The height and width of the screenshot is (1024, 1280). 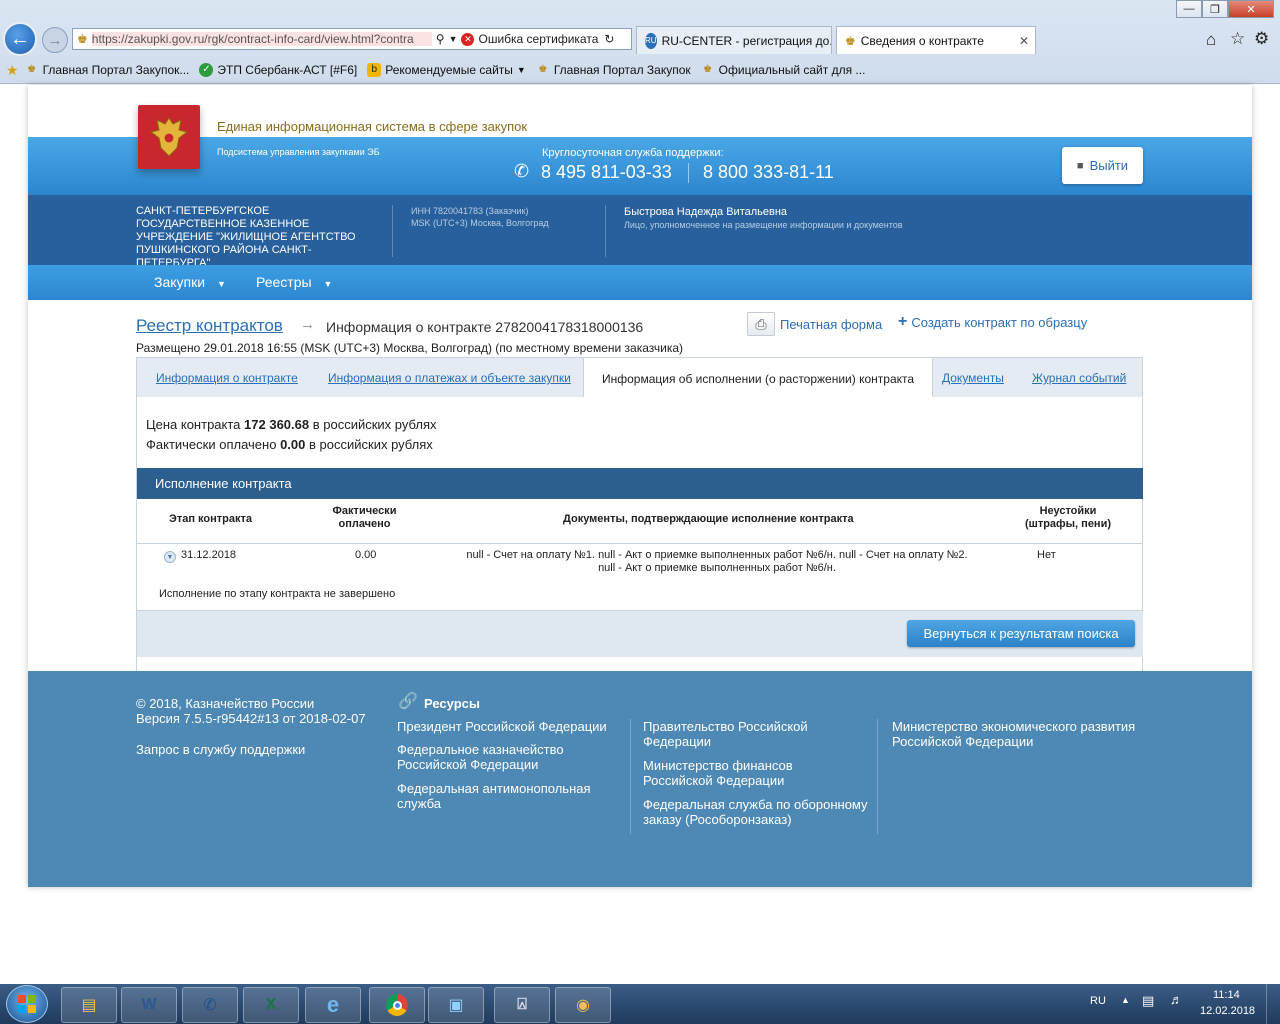 What do you see at coordinates (507, 726) in the screenshot?
I see `footer-link: Президент Российской Федерации` at bounding box center [507, 726].